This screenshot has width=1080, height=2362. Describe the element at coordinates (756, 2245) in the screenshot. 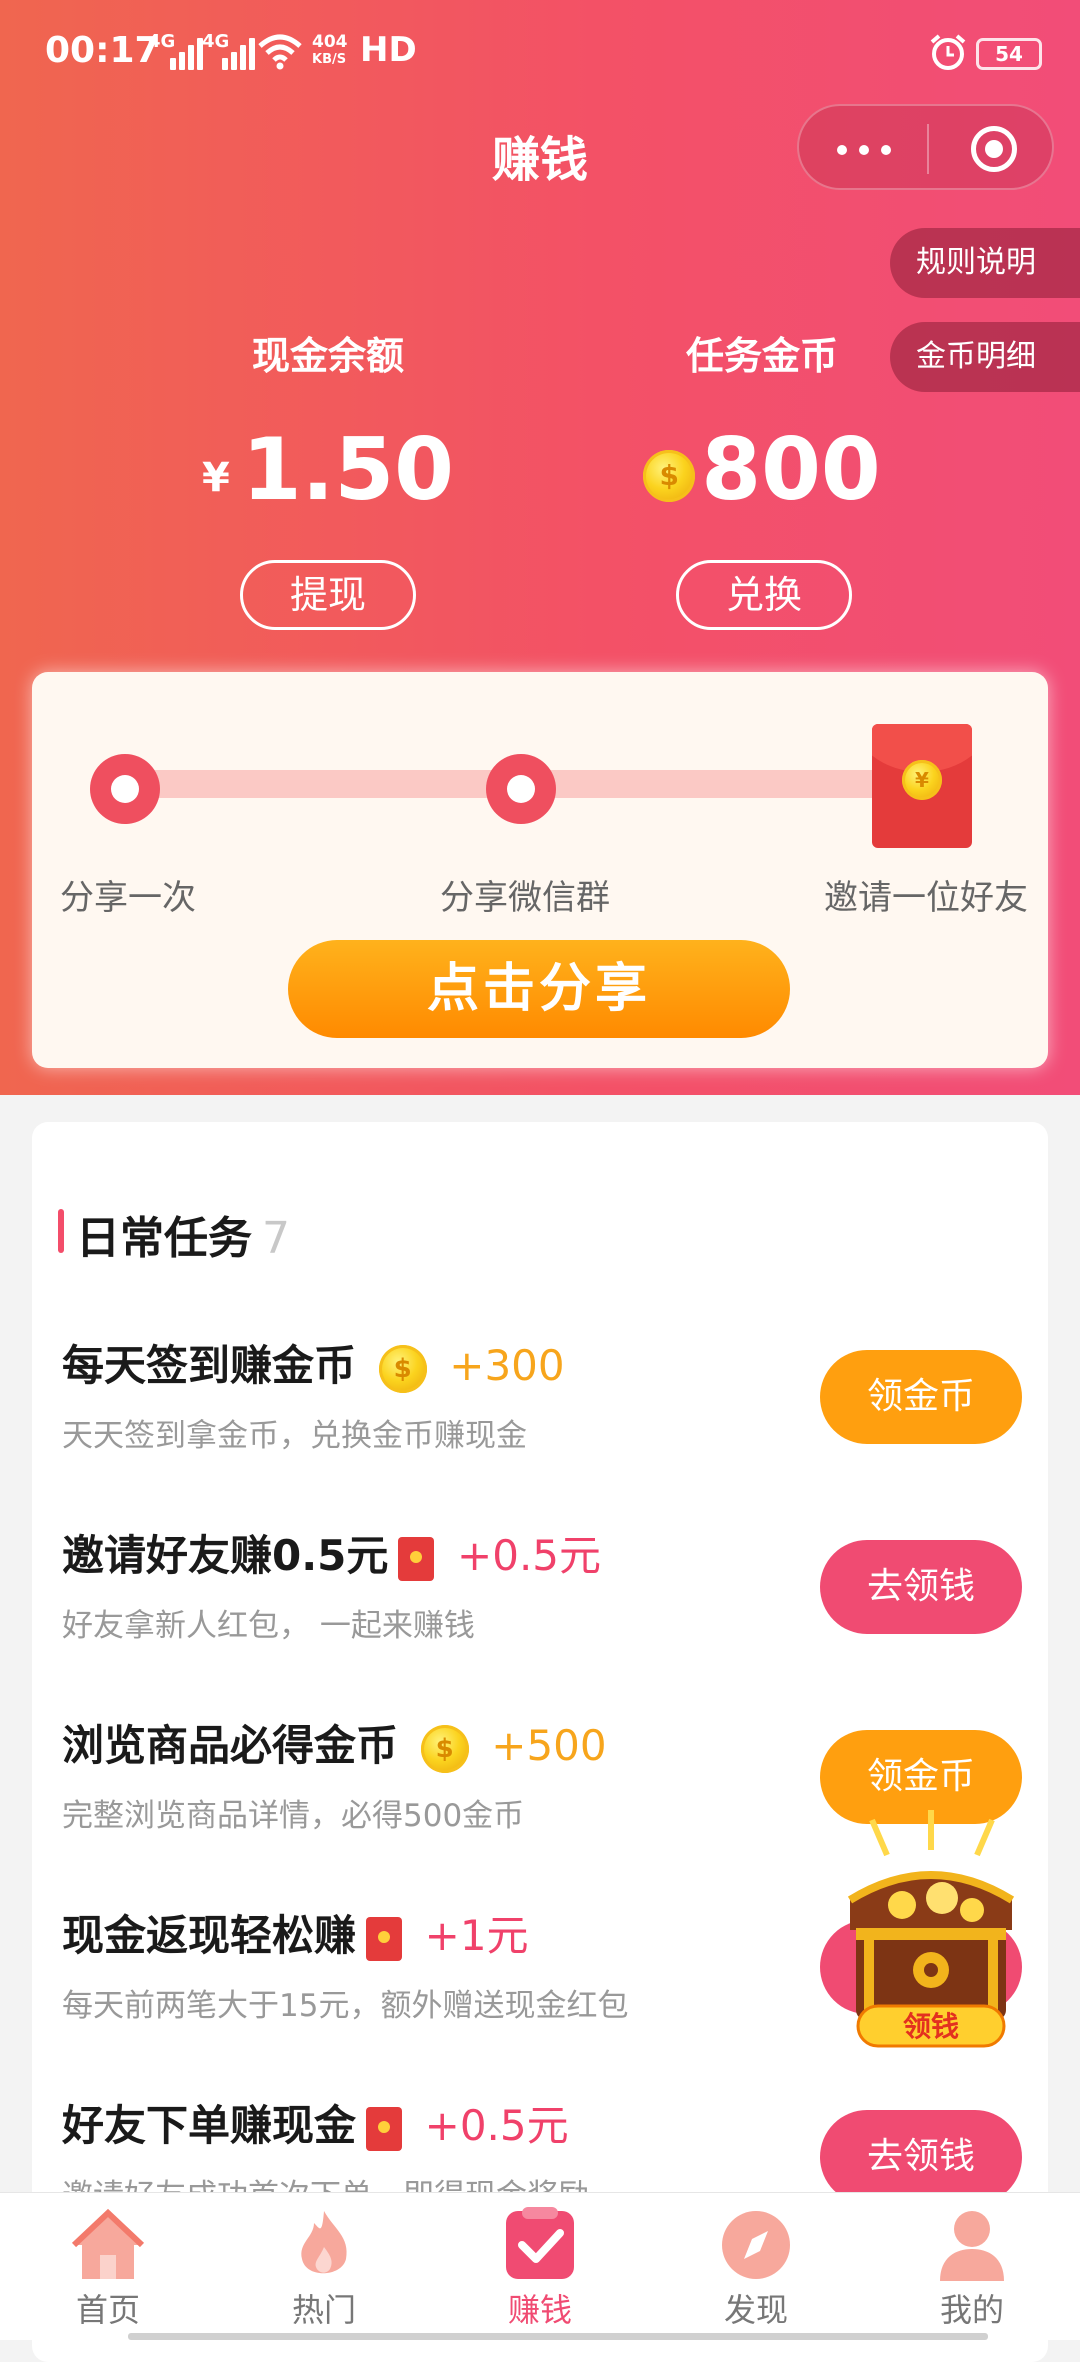

I see `compass-icon` at that location.